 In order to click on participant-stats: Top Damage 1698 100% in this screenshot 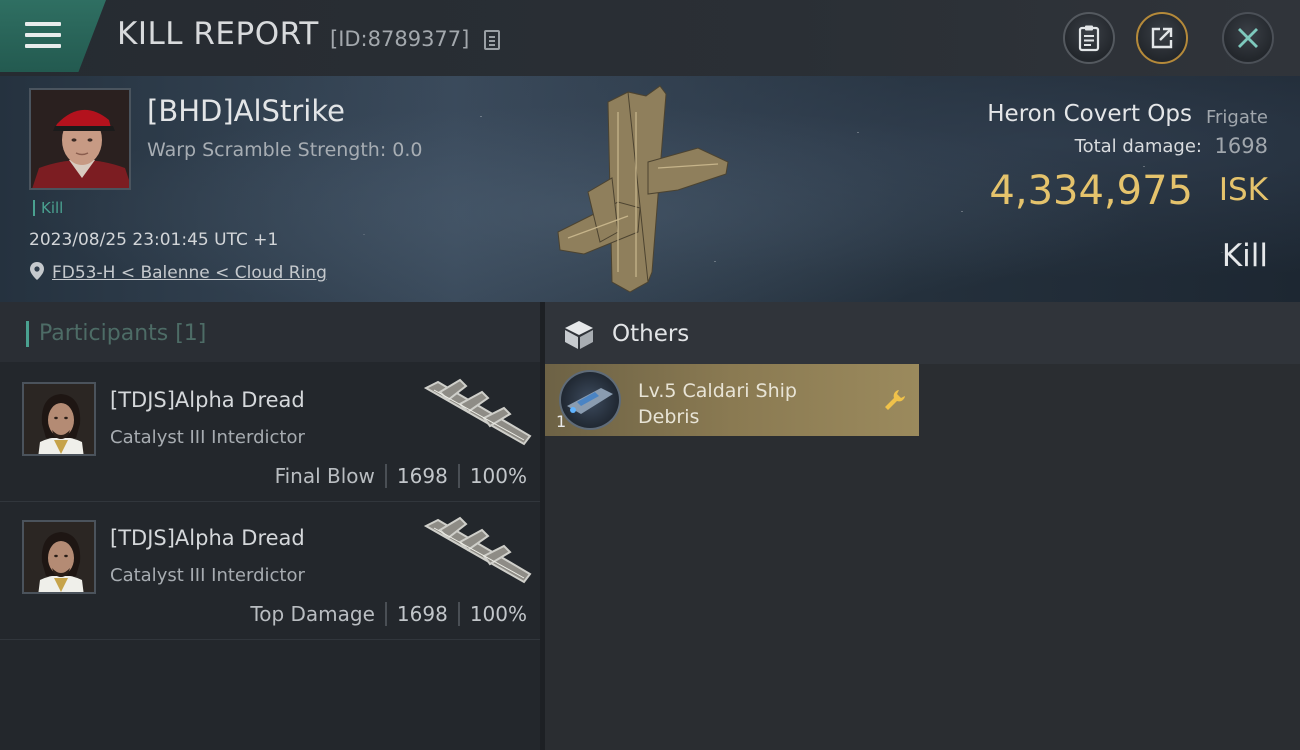, I will do `click(388, 614)`.